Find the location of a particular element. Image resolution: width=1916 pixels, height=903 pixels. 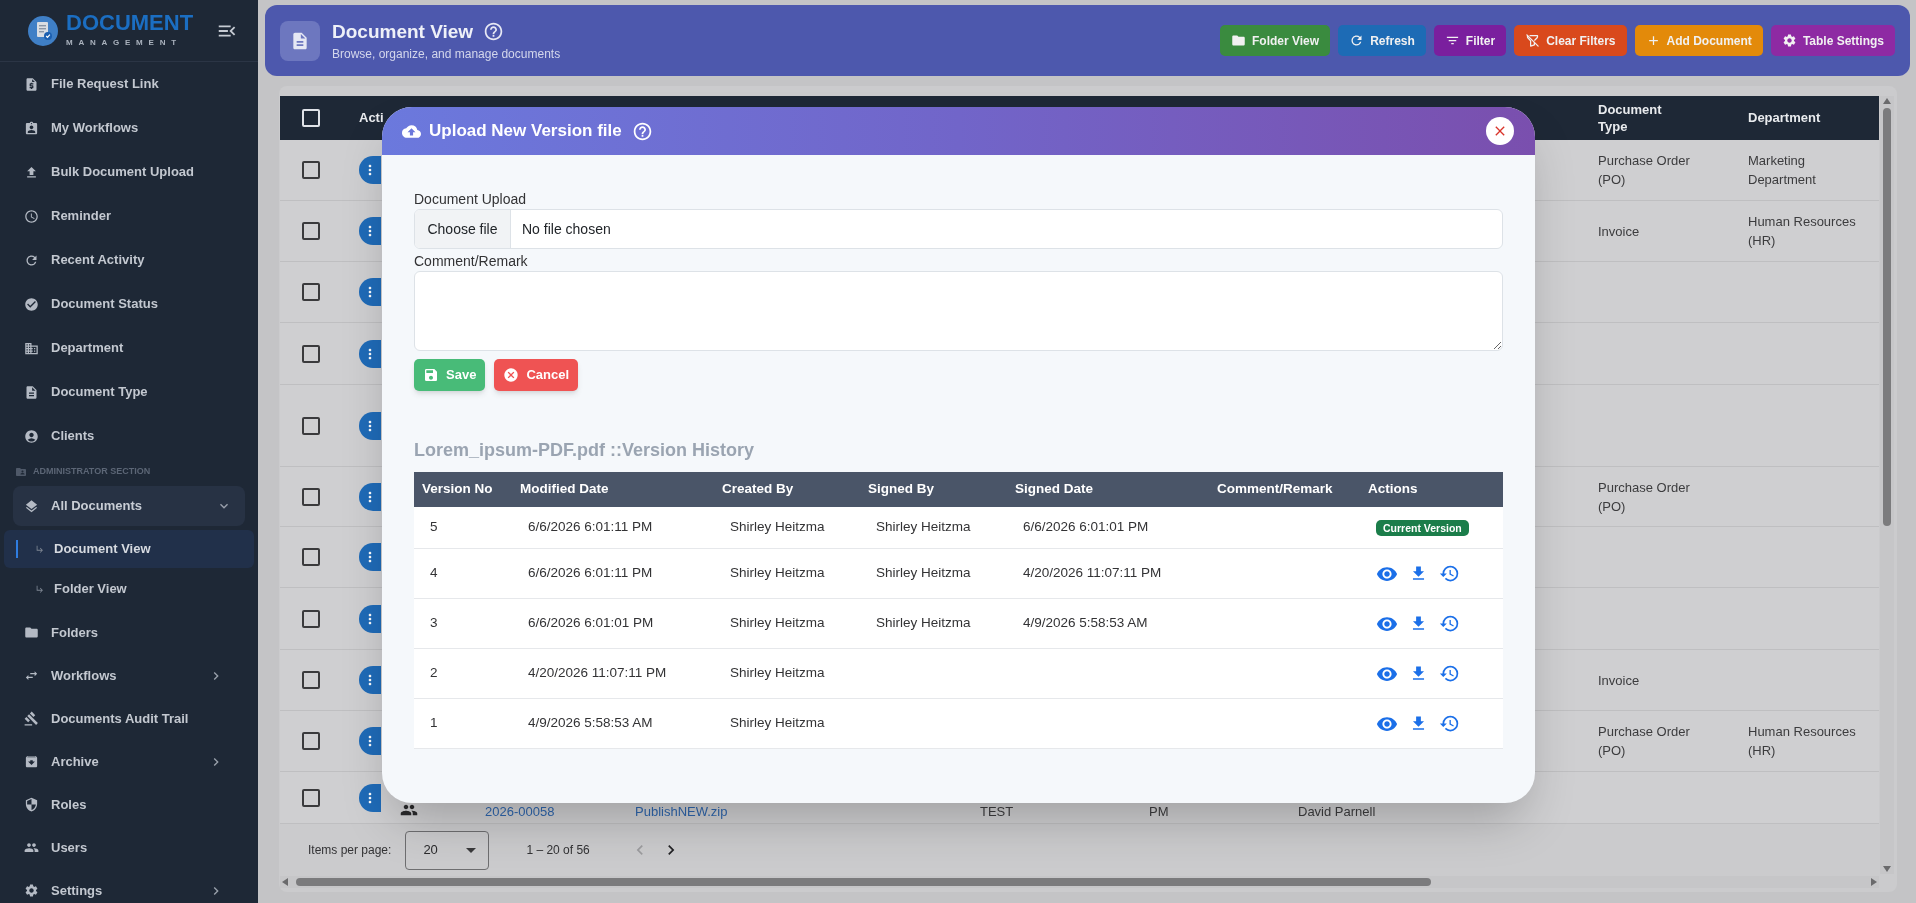

vertical-scrollbar is located at coordinates (1887, 485).